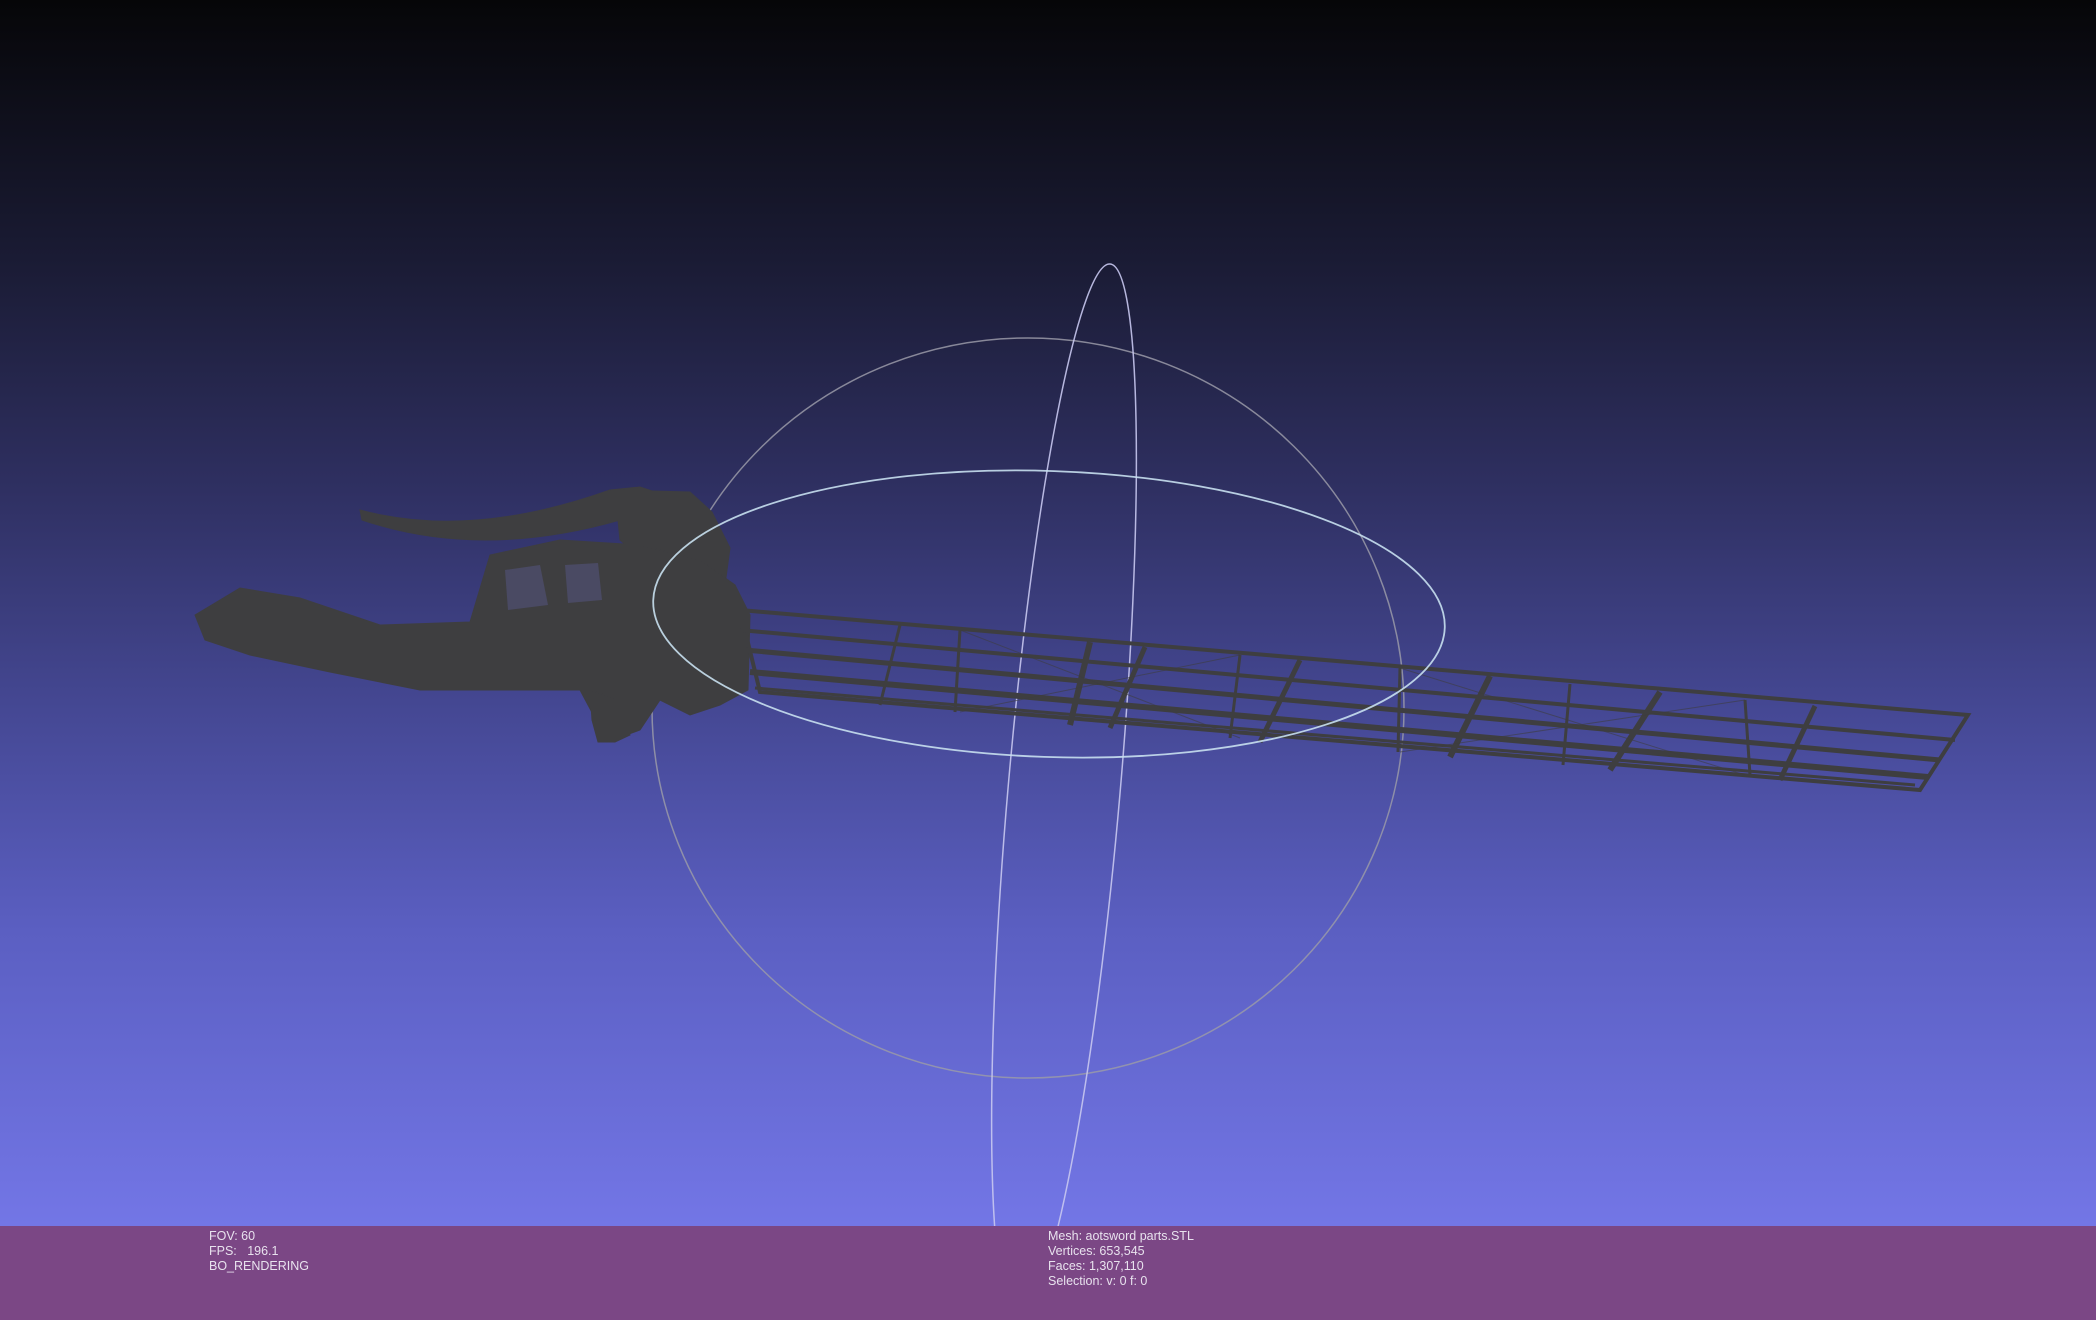 The image size is (2096, 1320). What do you see at coordinates (1096, 1266) in the screenshot?
I see `faces-count-label: Faces: 1,307,110` at bounding box center [1096, 1266].